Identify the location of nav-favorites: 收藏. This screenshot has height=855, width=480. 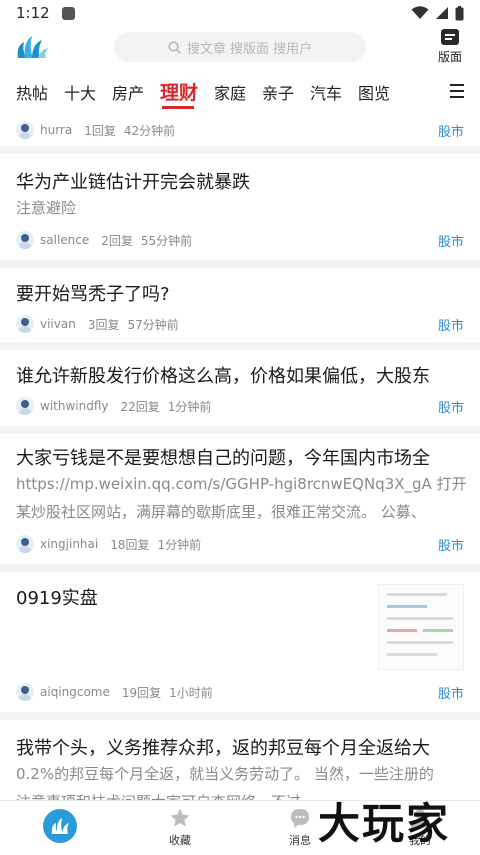
(180, 827).